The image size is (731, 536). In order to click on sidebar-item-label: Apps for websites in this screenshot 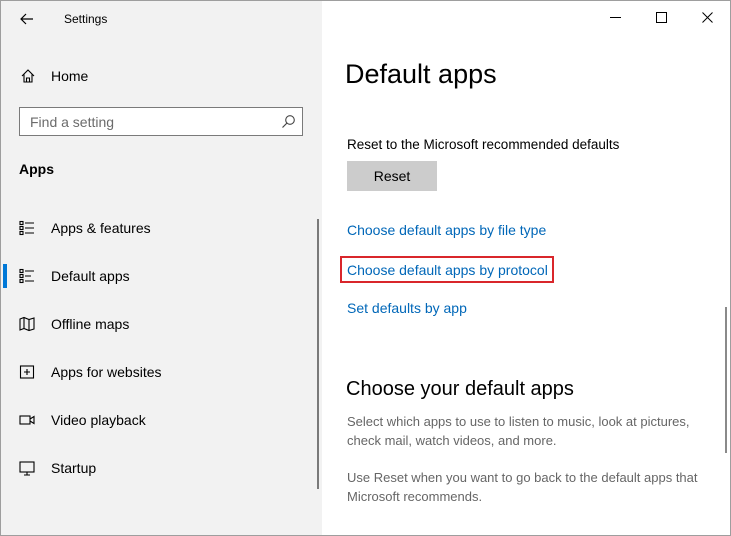, I will do `click(106, 372)`.